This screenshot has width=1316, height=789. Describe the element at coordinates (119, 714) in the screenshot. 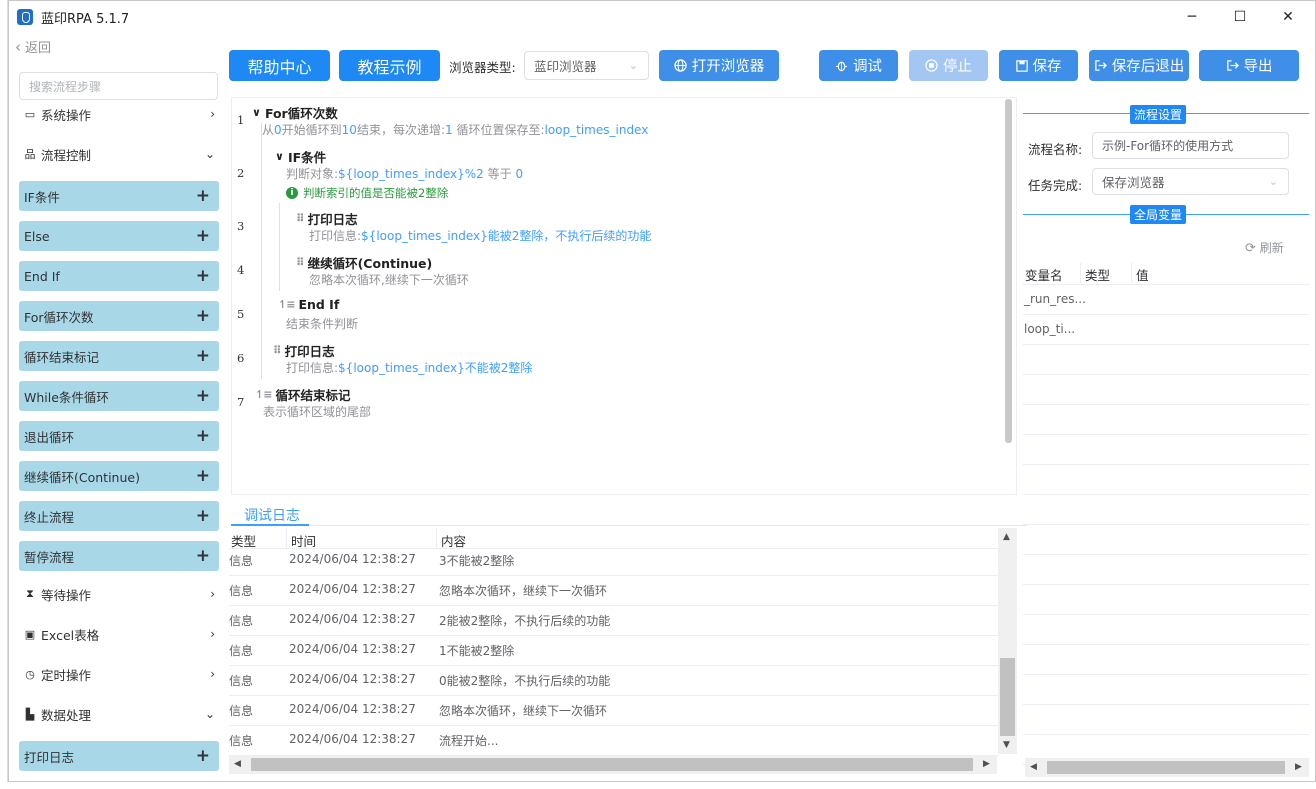

I see `sidebar-category: ▙ 数据处理 ⌄` at that location.